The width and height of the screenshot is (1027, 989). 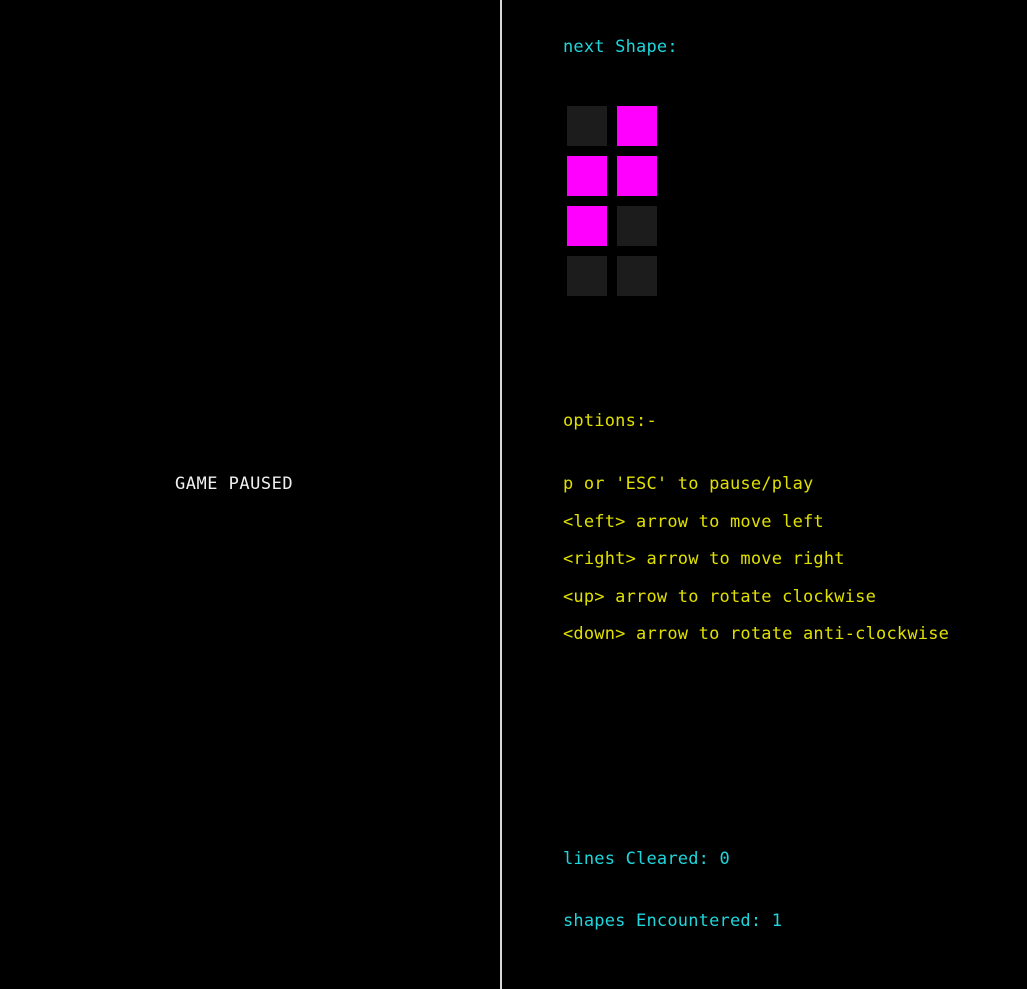 What do you see at coordinates (704, 559) in the screenshot?
I see `option-move-right: <right> arrow to move right` at bounding box center [704, 559].